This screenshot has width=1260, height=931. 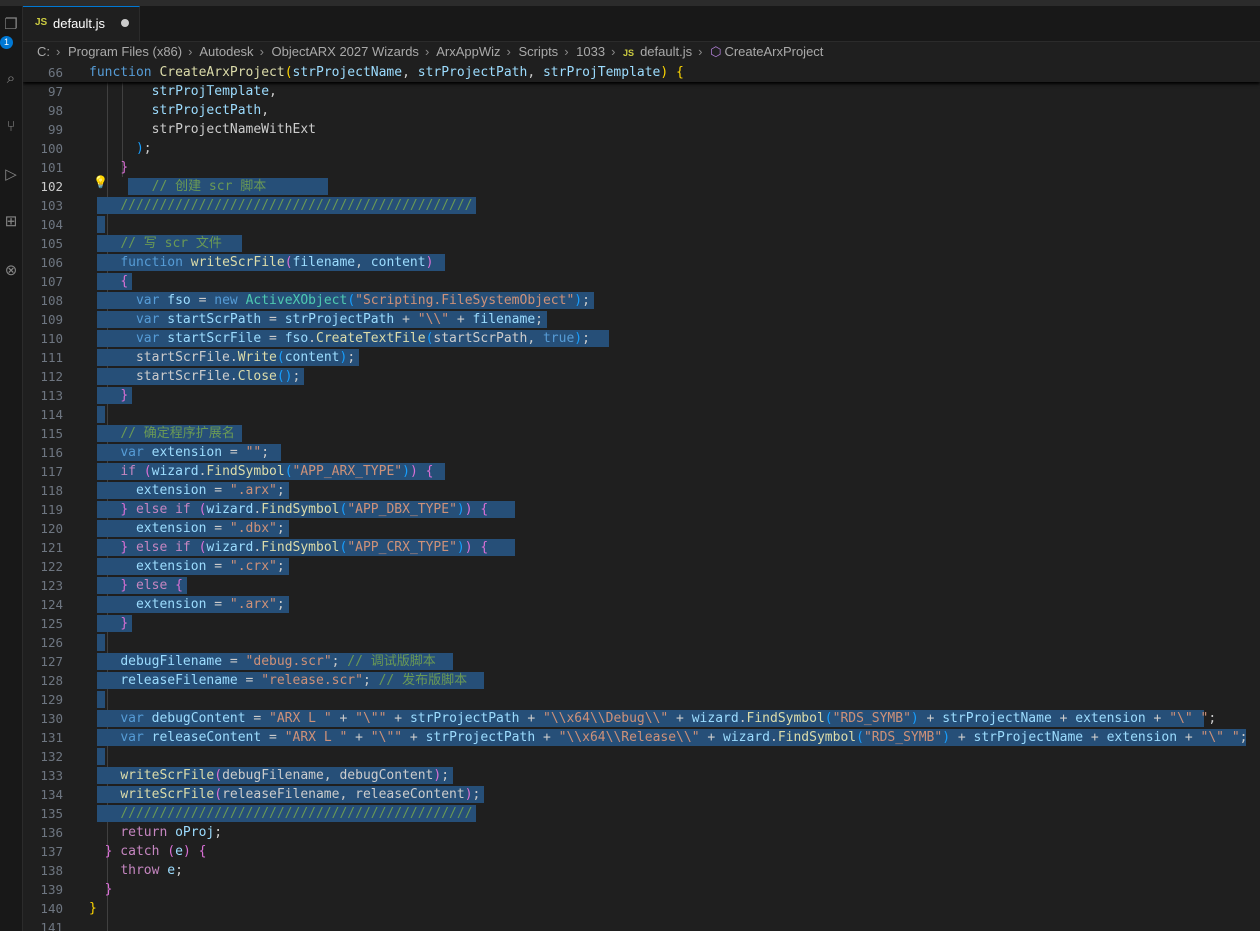 What do you see at coordinates (253, 452) in the screenshot?
I see `code-token: ""` at bounding box center [253, 452].